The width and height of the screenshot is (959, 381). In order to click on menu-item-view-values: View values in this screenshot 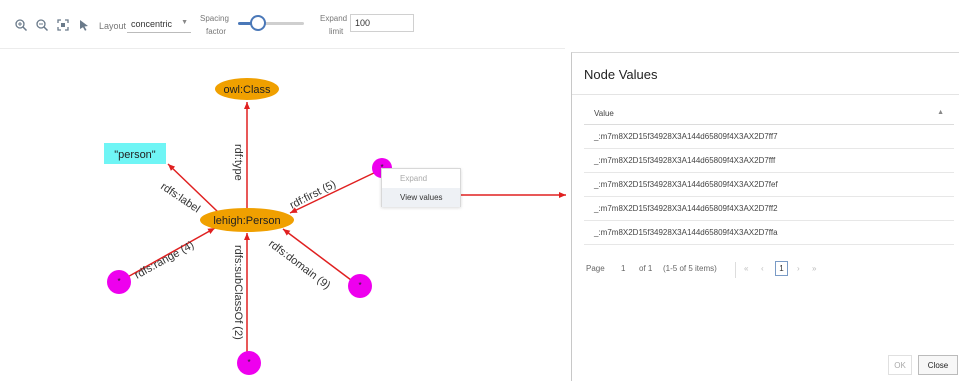, I will do `click(421, 197)`.